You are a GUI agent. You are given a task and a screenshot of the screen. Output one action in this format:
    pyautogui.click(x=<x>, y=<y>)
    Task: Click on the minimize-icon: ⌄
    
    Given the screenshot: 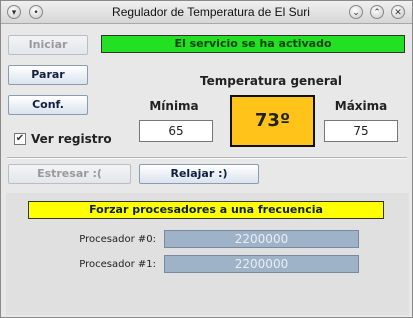 What is the action you would take?
    pyautogui.click(x=356, y=12)
    